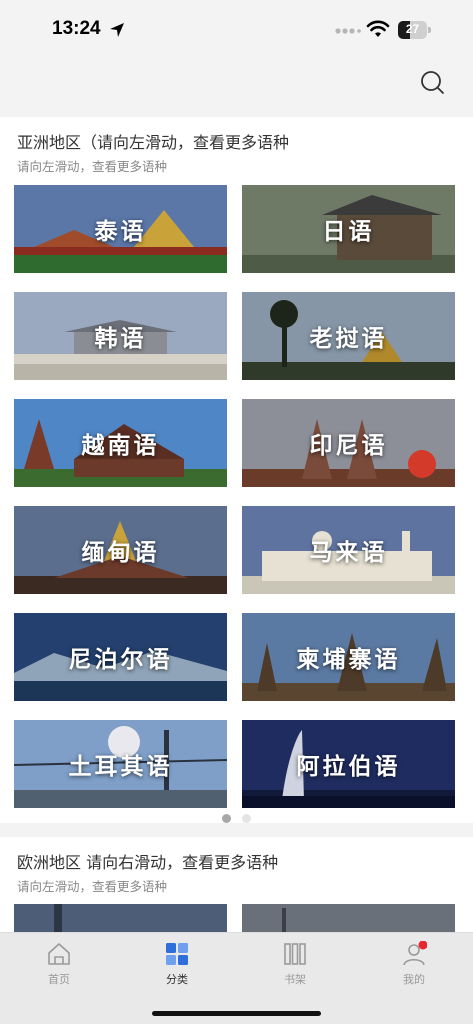  I want to click on language-card: 土耳其语, so click(120, 764).